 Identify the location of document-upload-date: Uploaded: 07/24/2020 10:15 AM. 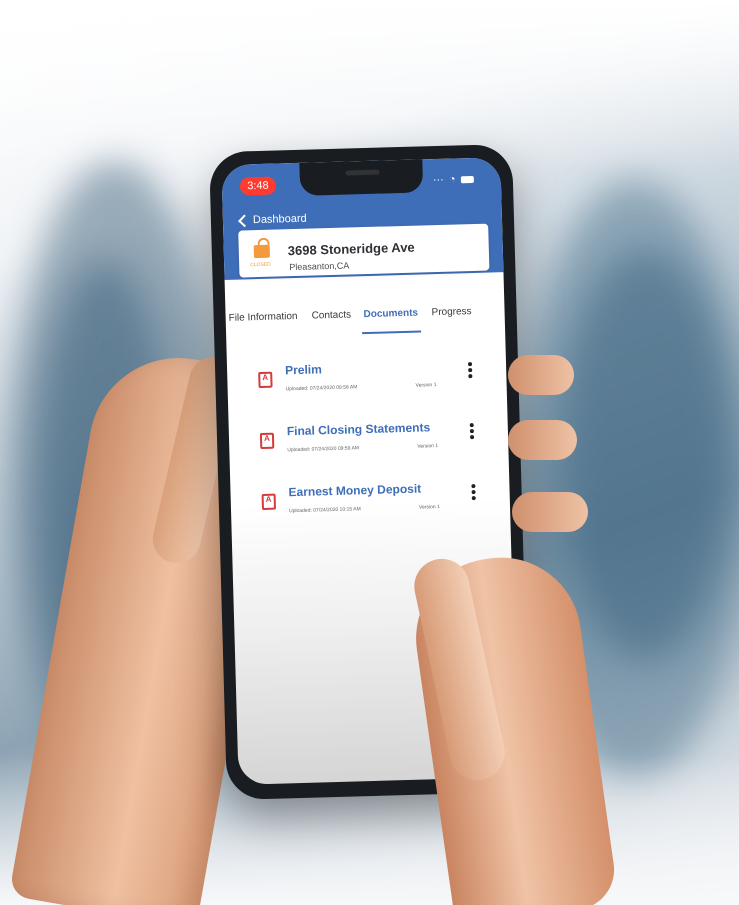
(324, 510).